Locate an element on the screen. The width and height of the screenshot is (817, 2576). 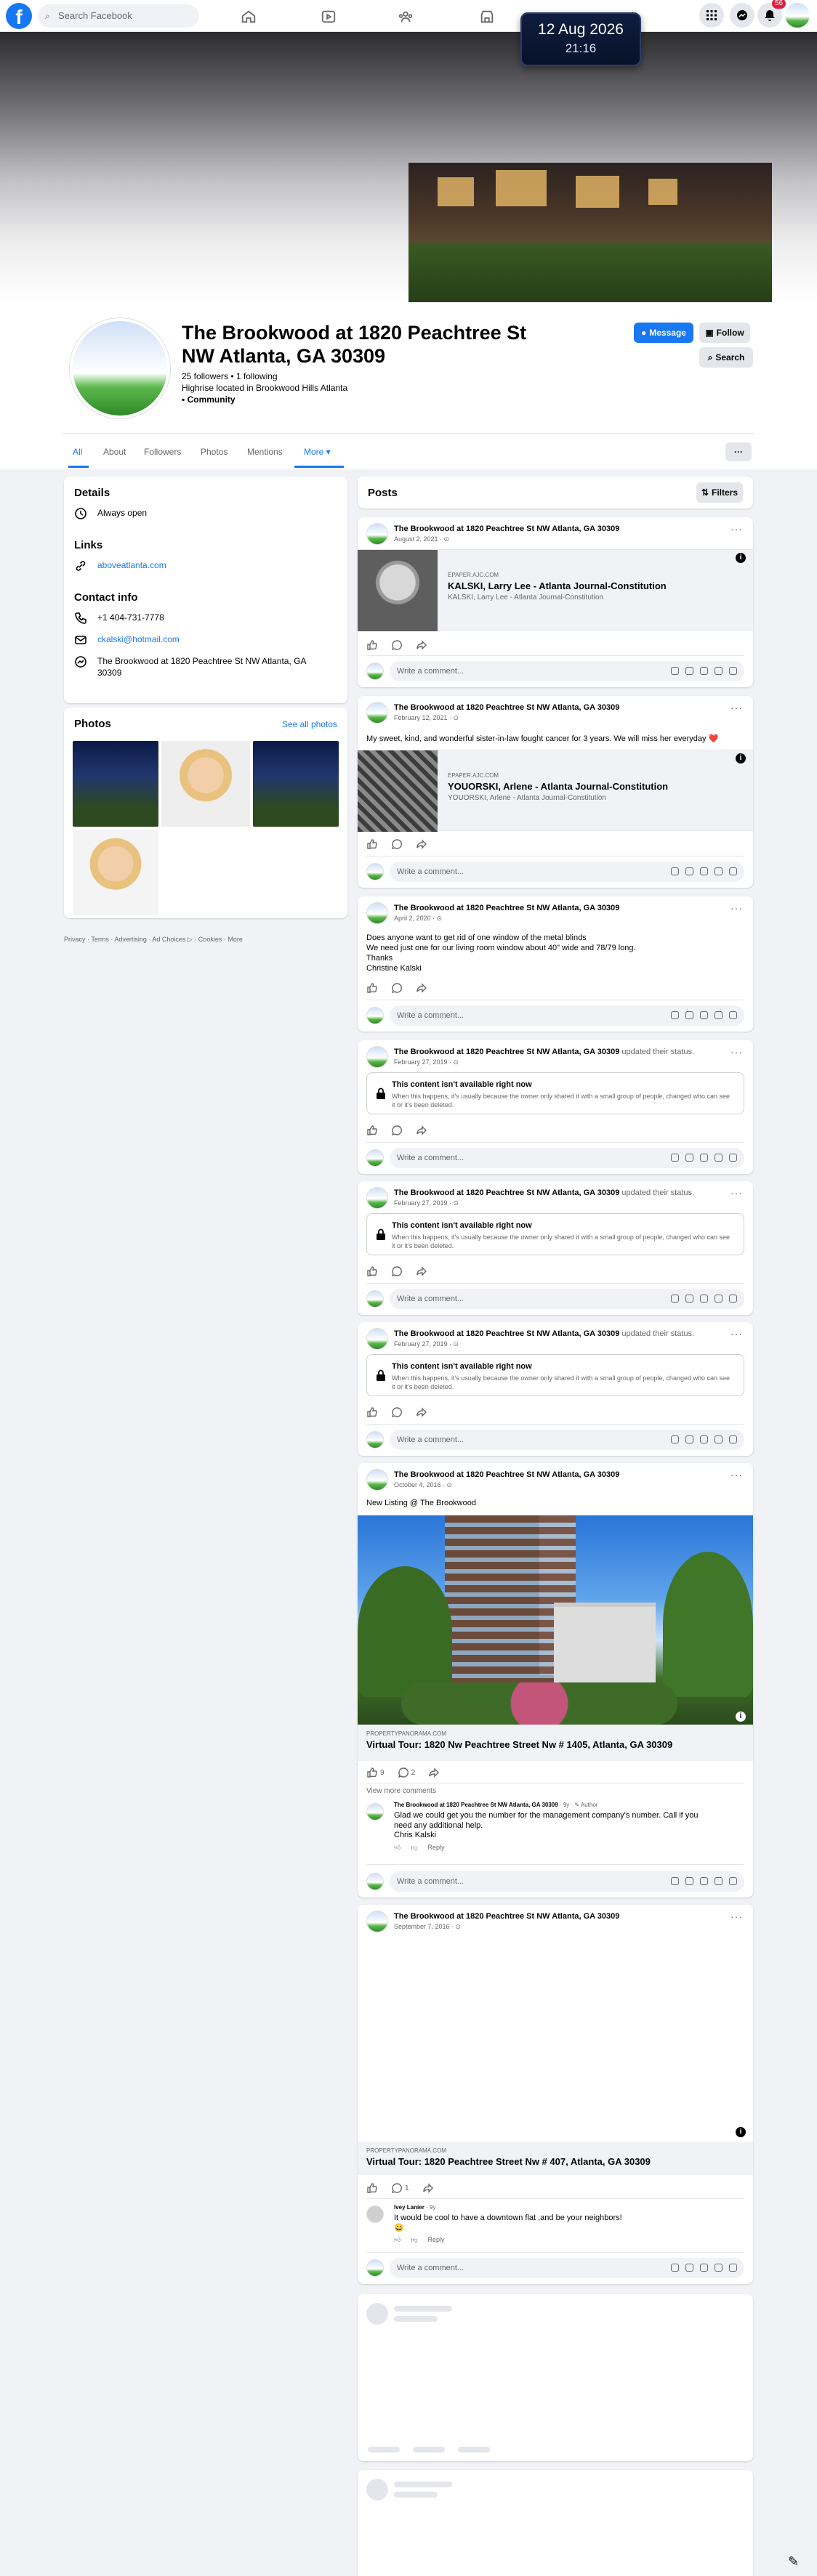
see-all-photos-link: See all photos is located at coordinates (309, 724).